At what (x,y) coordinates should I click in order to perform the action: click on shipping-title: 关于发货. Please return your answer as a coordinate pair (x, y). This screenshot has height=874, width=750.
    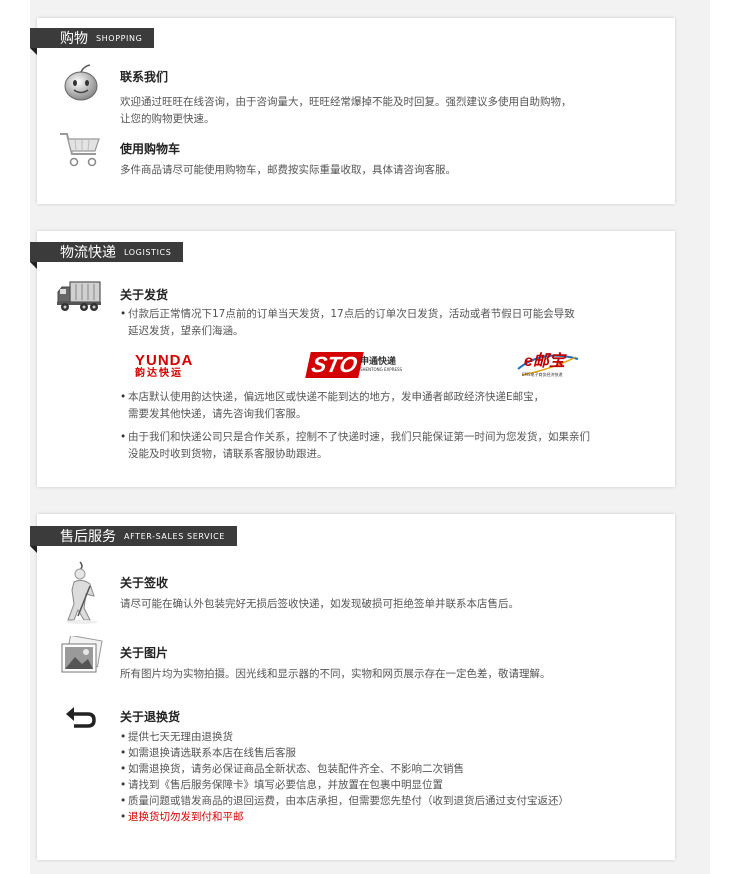
    Looking at the image, I should click on (144, 295).